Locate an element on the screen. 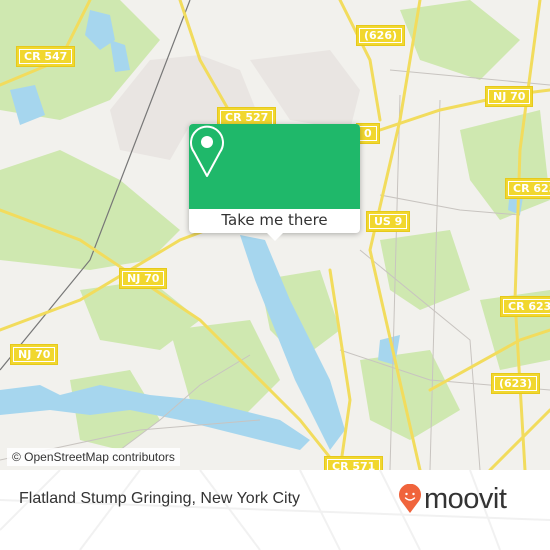 This screenshot has height=550, width=550. moovit-pin-icon is located at coordinates (410, 498).